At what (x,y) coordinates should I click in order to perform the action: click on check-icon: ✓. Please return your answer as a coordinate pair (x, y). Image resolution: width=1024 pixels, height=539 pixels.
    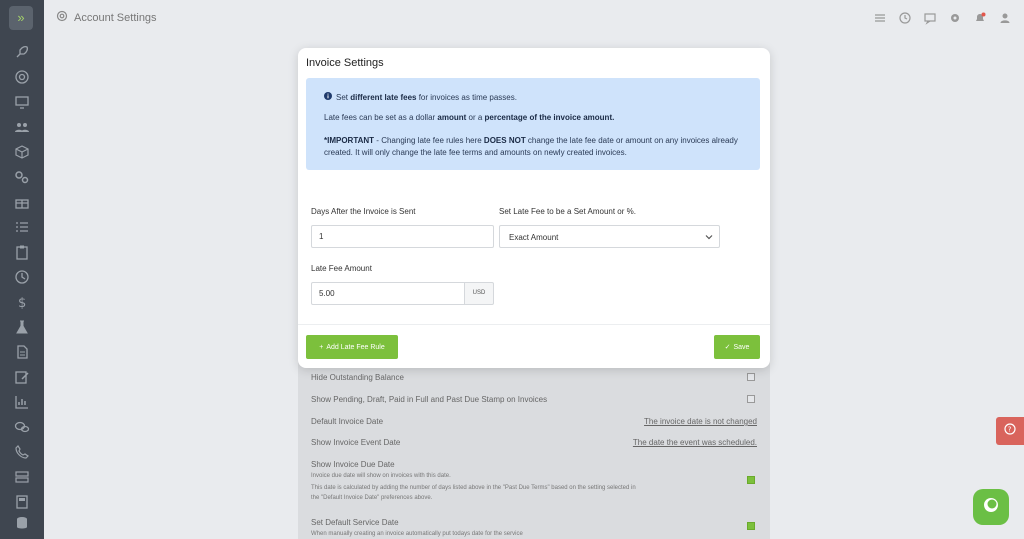
    Looking at the image, I should click on (727, 347).